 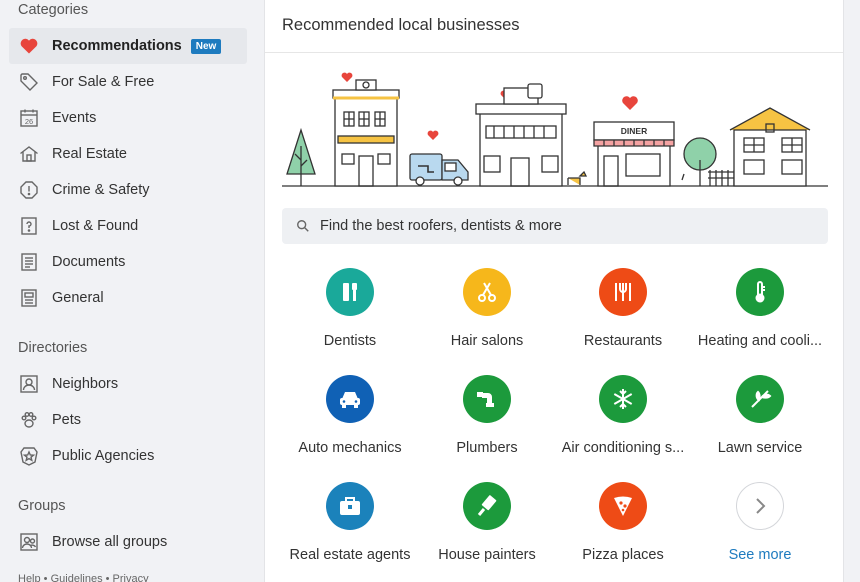 I want to click on sidebar-item-events: 26 Events, so click(x=128, y=118).